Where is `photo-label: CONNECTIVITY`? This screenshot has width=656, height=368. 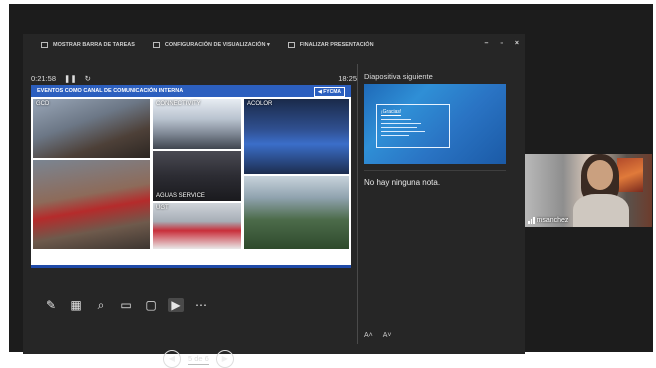
photo-label: CONNECTIVITY is located at coordinates (178, 104).